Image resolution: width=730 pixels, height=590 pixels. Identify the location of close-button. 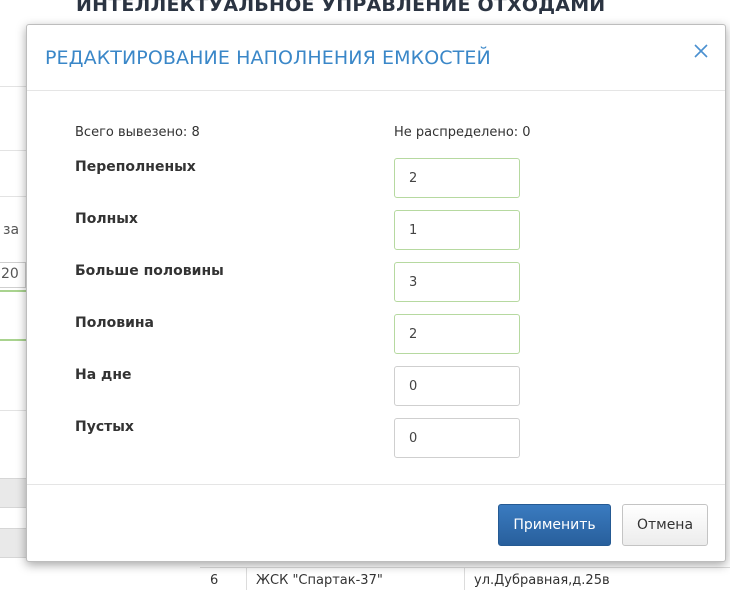
(701, 51).